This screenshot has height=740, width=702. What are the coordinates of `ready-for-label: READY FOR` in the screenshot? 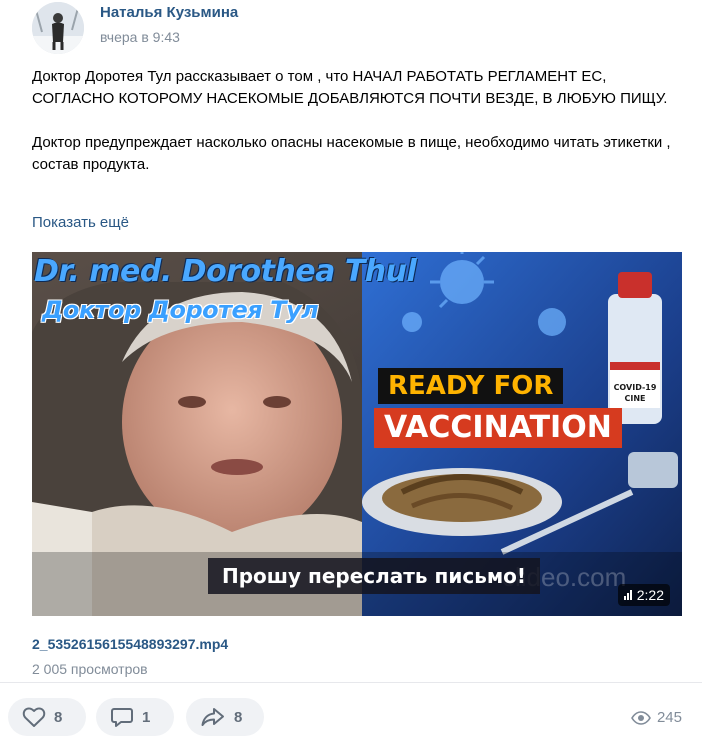 It's located at (471, 386).